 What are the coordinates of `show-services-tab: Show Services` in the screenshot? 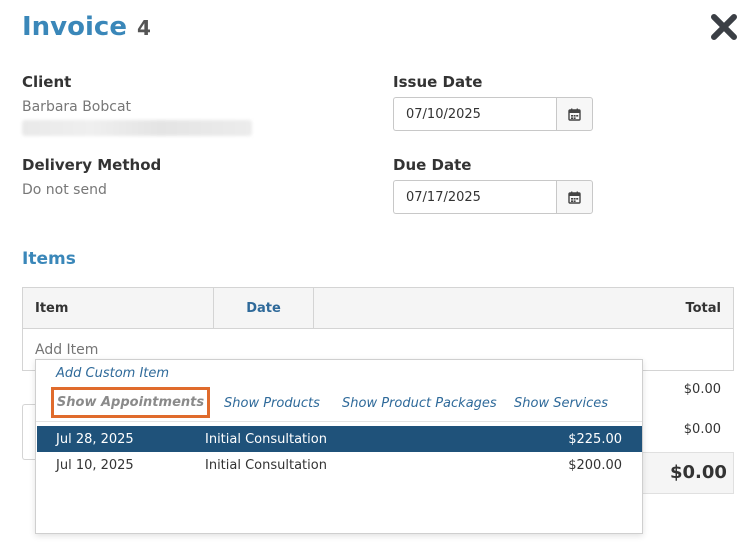 It's located at (561, 403).